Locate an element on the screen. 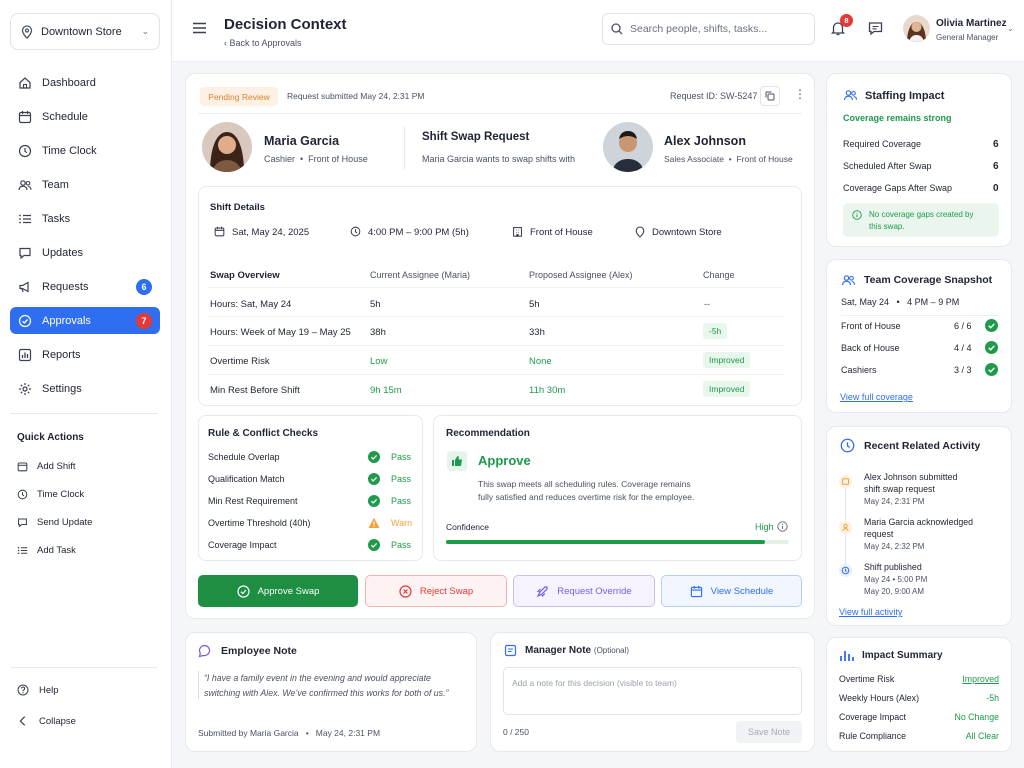 The width and height of the screenshot is (1024, 768). quick-action-add-shift: Add Shift is located at coordinates (54, 466).